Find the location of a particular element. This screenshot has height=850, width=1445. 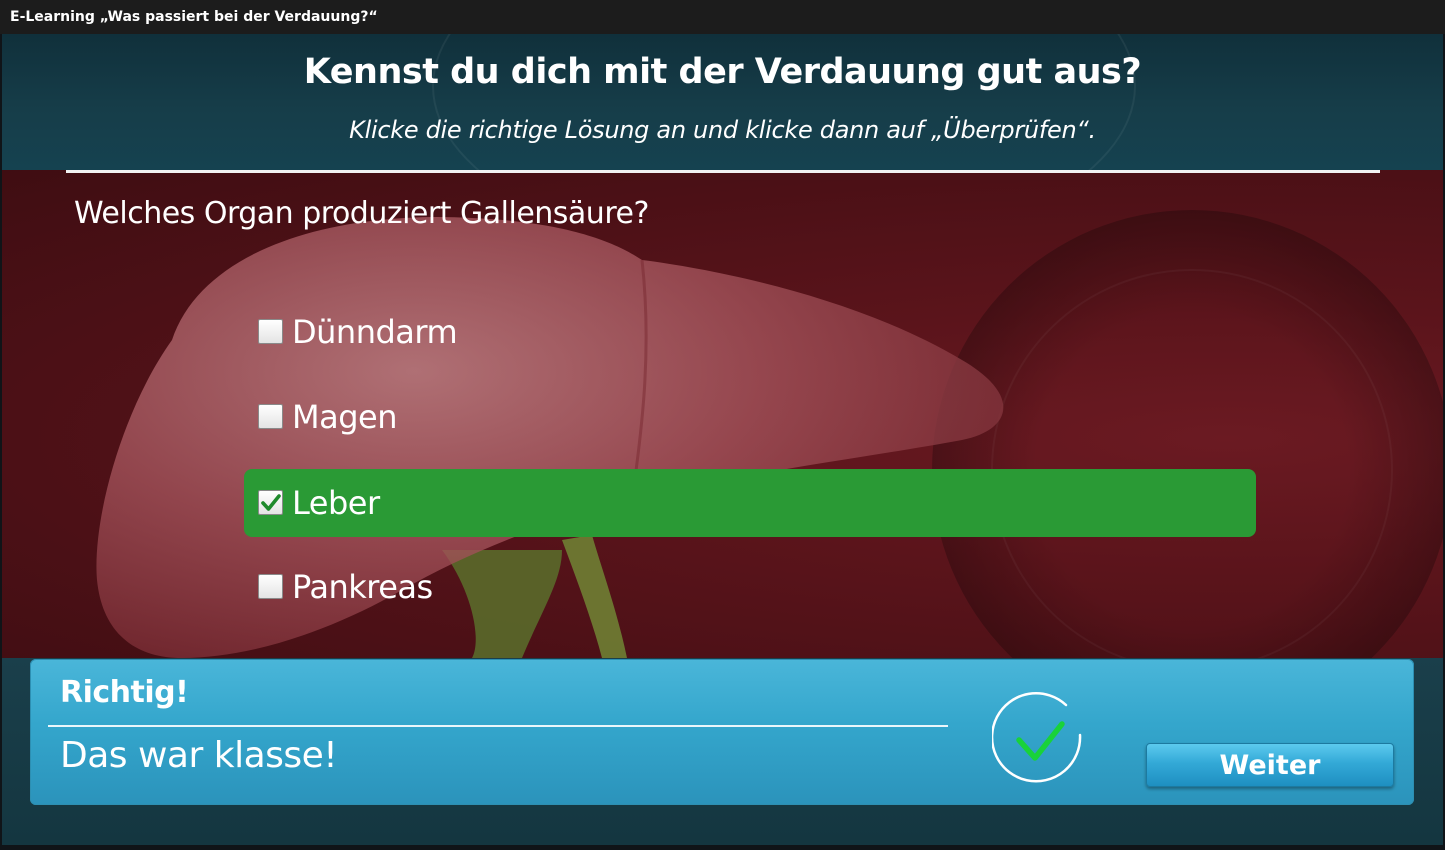

continue-button: Weiter is located at coordinates (1270, 765).